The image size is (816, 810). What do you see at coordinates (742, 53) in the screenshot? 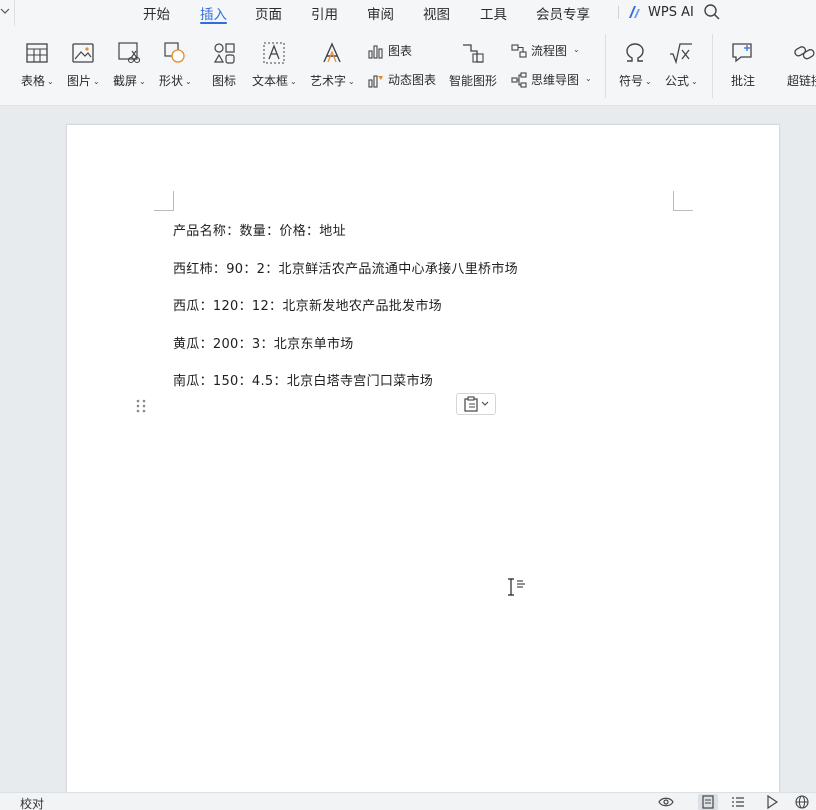
I see `comment-icon` at bounding box center [742, 53].